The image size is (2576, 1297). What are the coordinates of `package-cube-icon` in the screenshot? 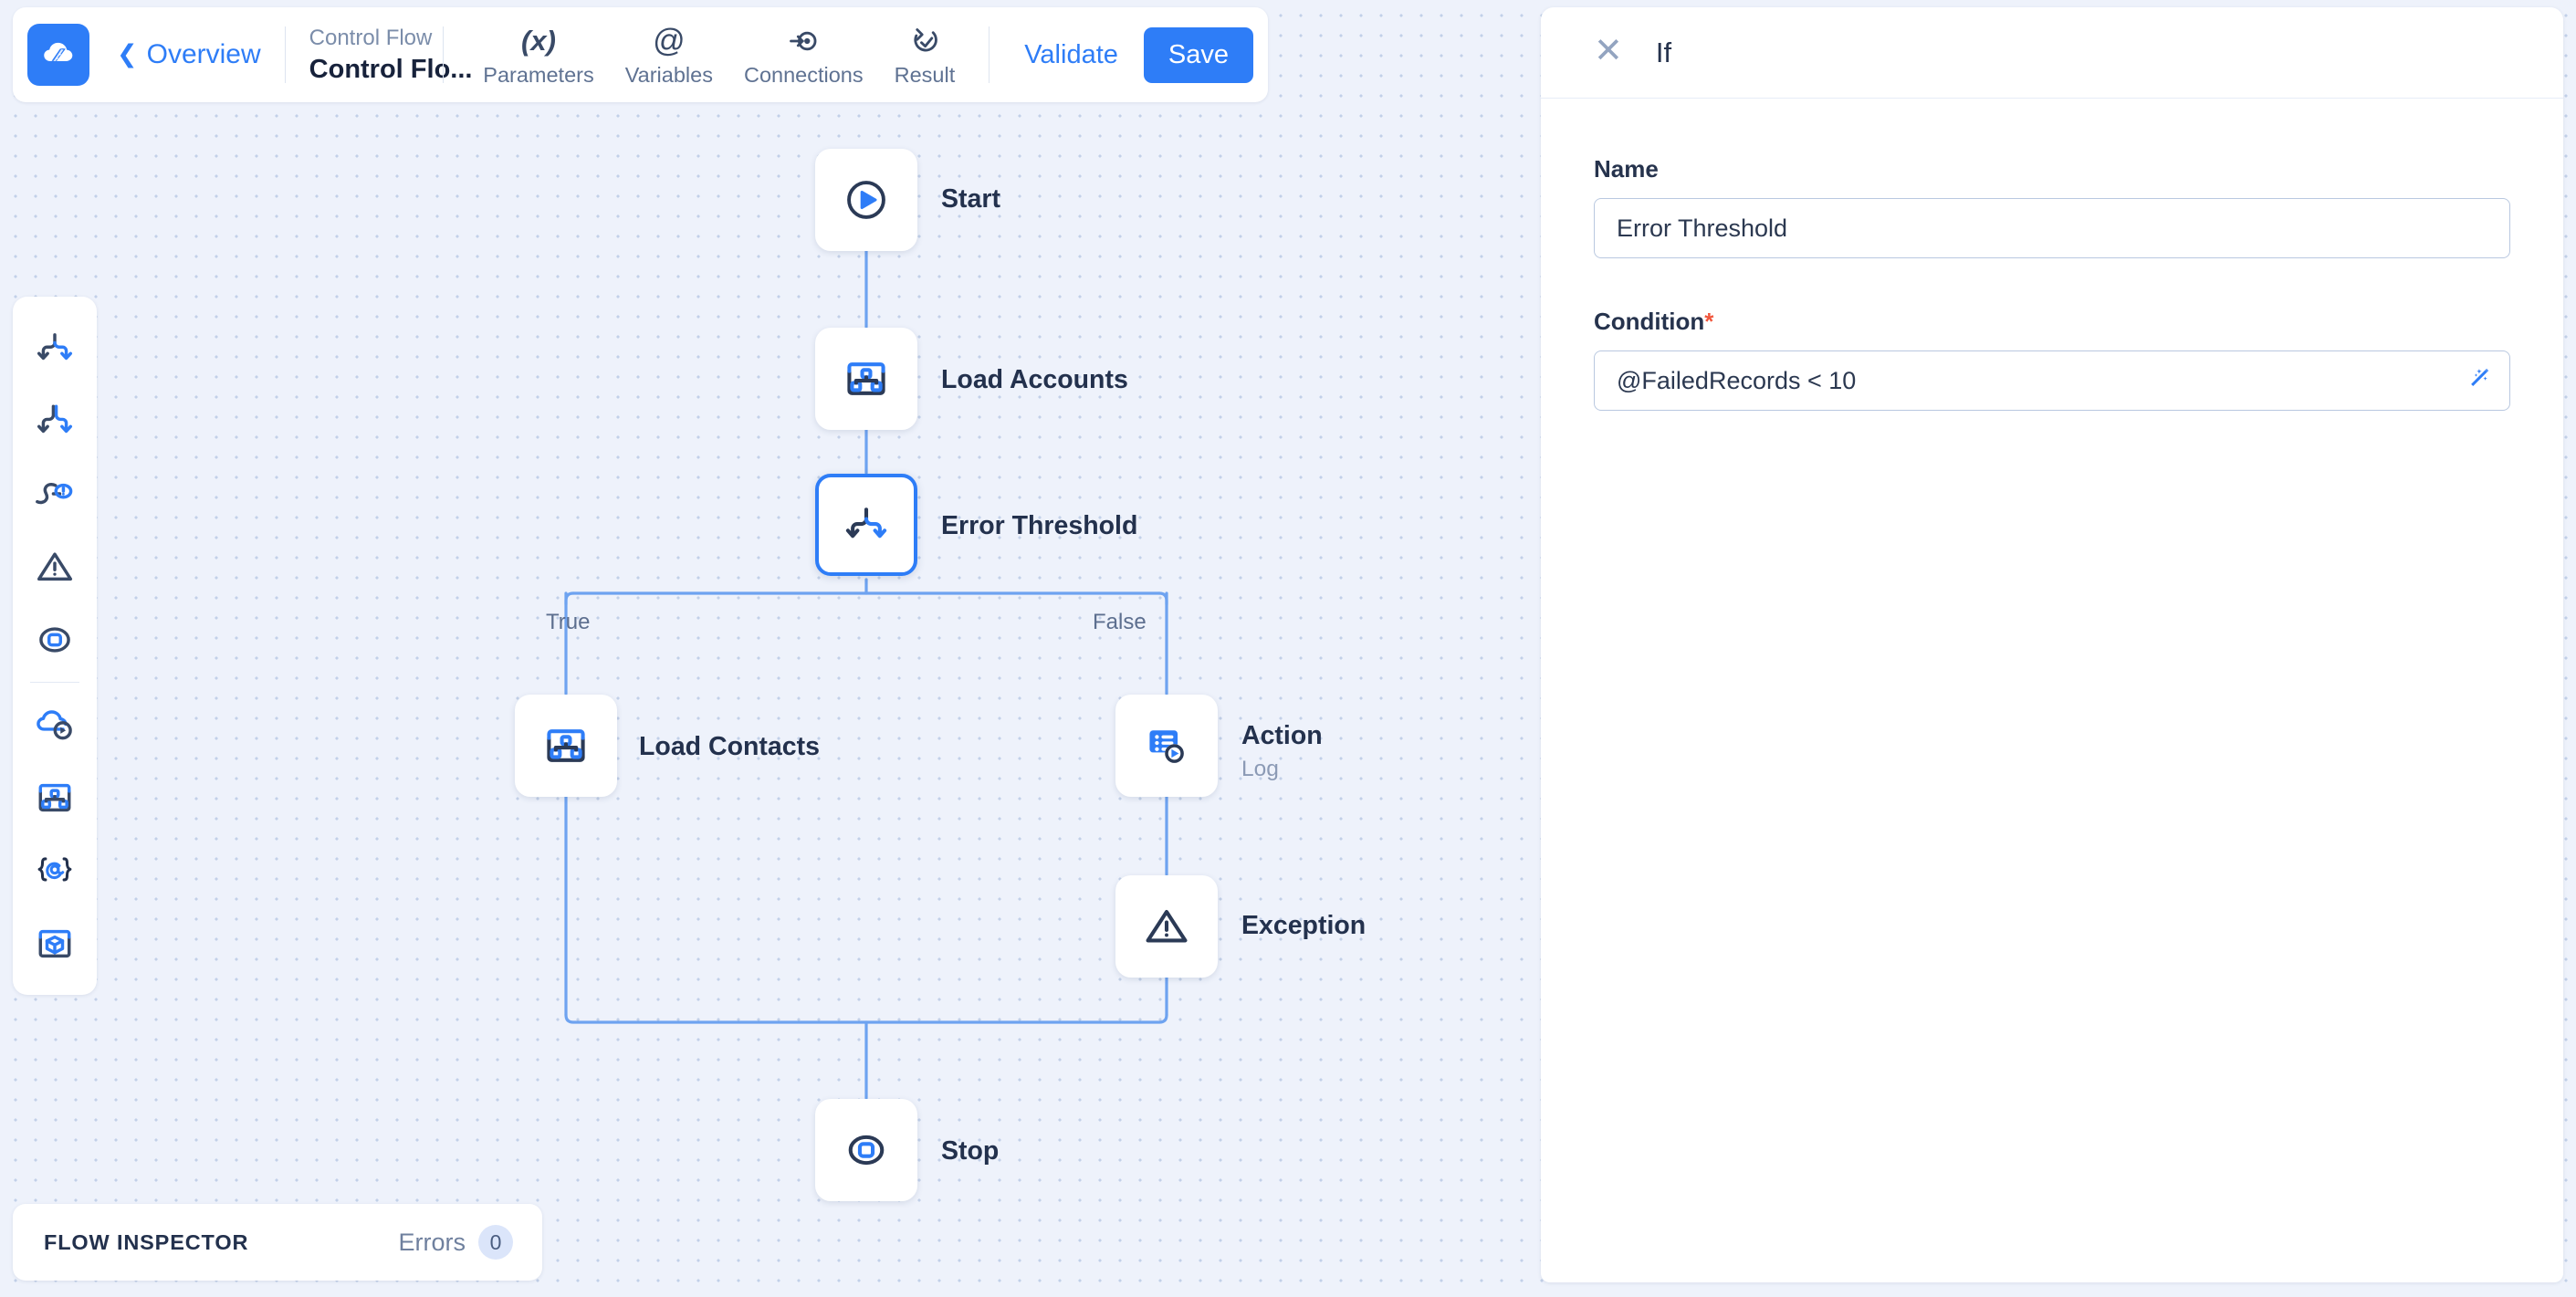 It's located at (55, 944).